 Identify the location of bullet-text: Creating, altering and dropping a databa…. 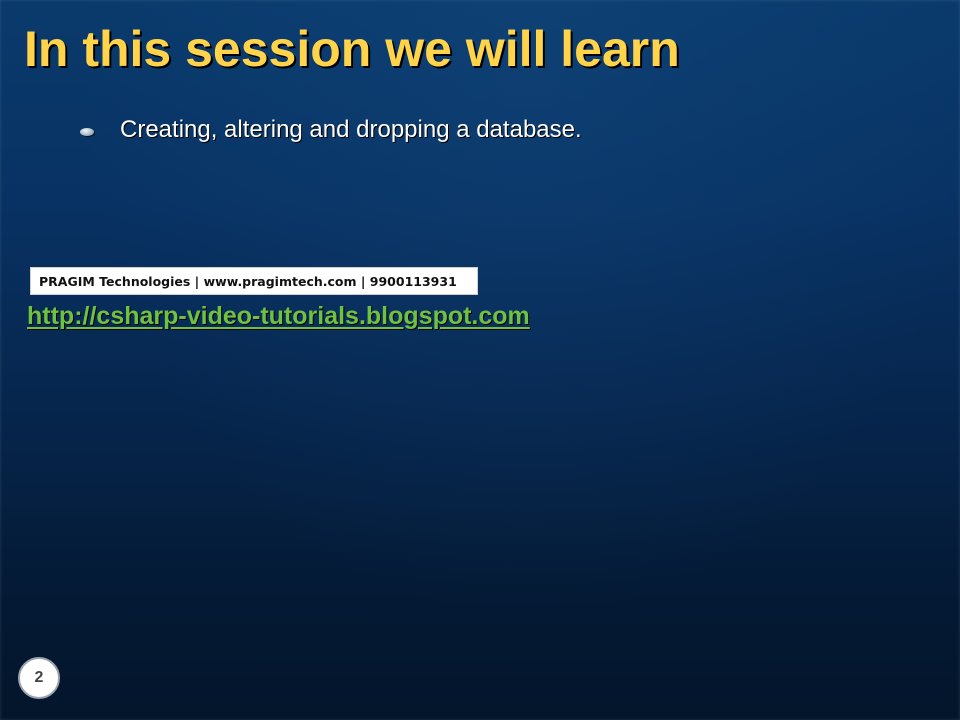
(351, 129).